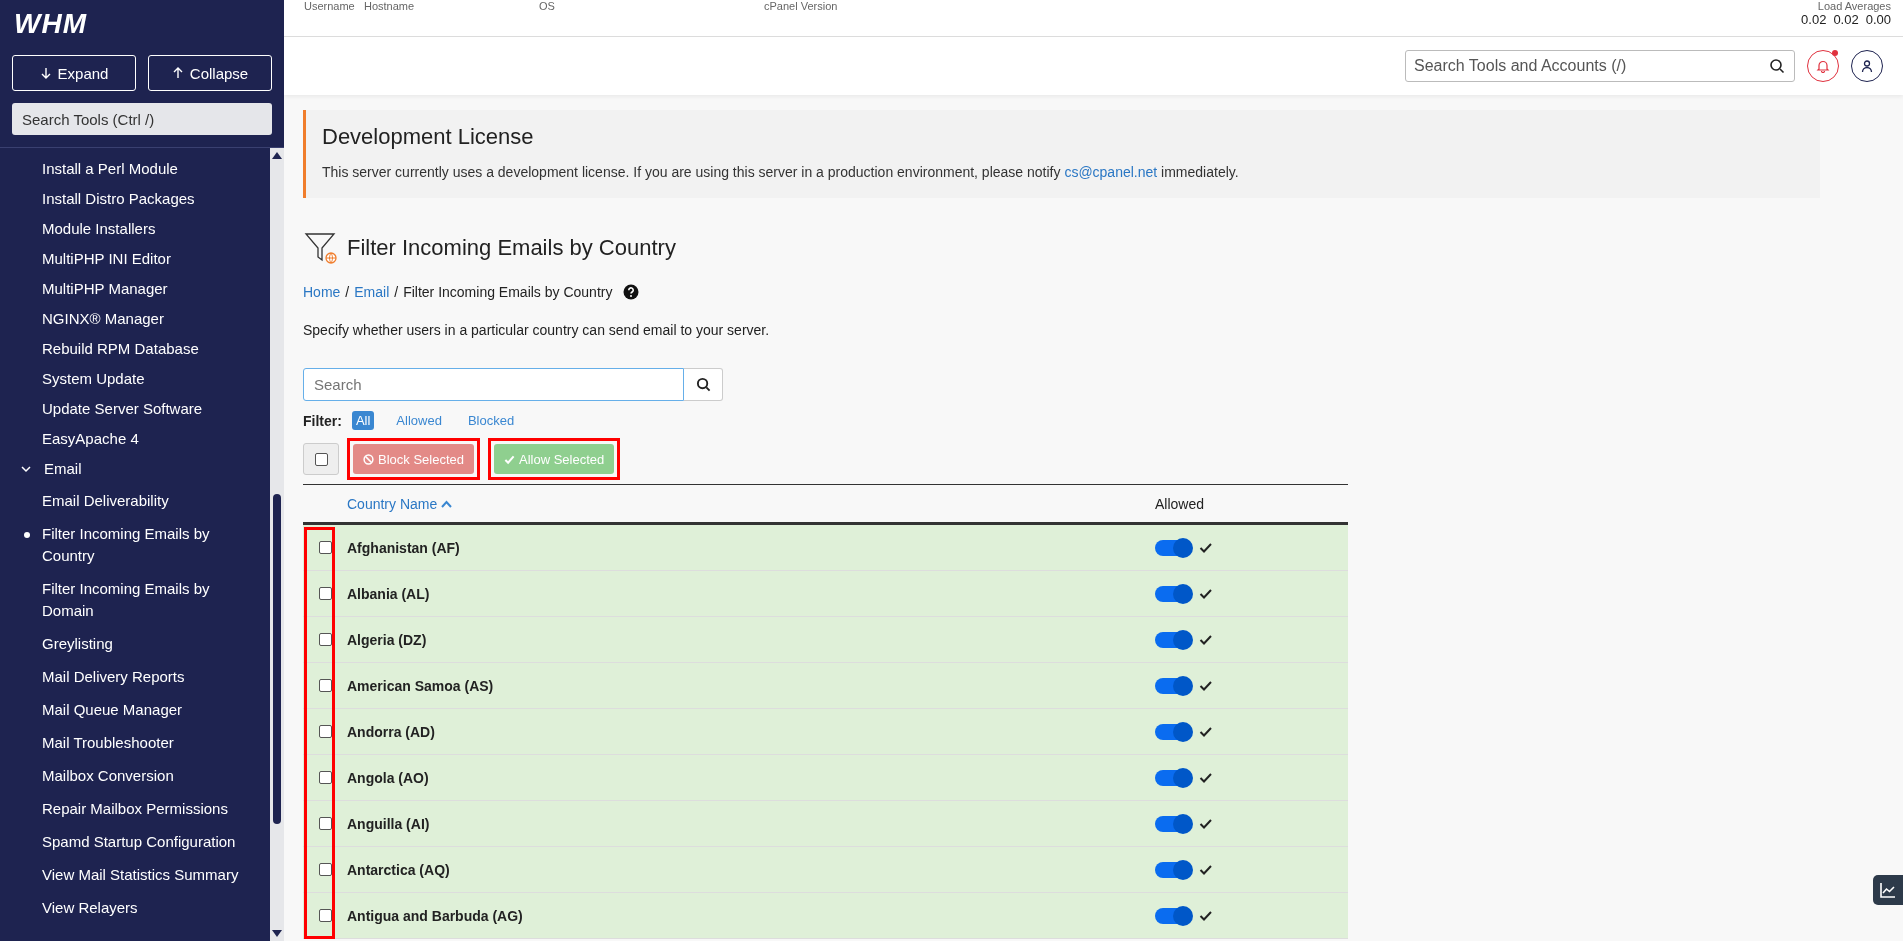 This screenshot has height=941, width=1903. I want to click on sidebar-item: View Relayers, so click(121, 908).